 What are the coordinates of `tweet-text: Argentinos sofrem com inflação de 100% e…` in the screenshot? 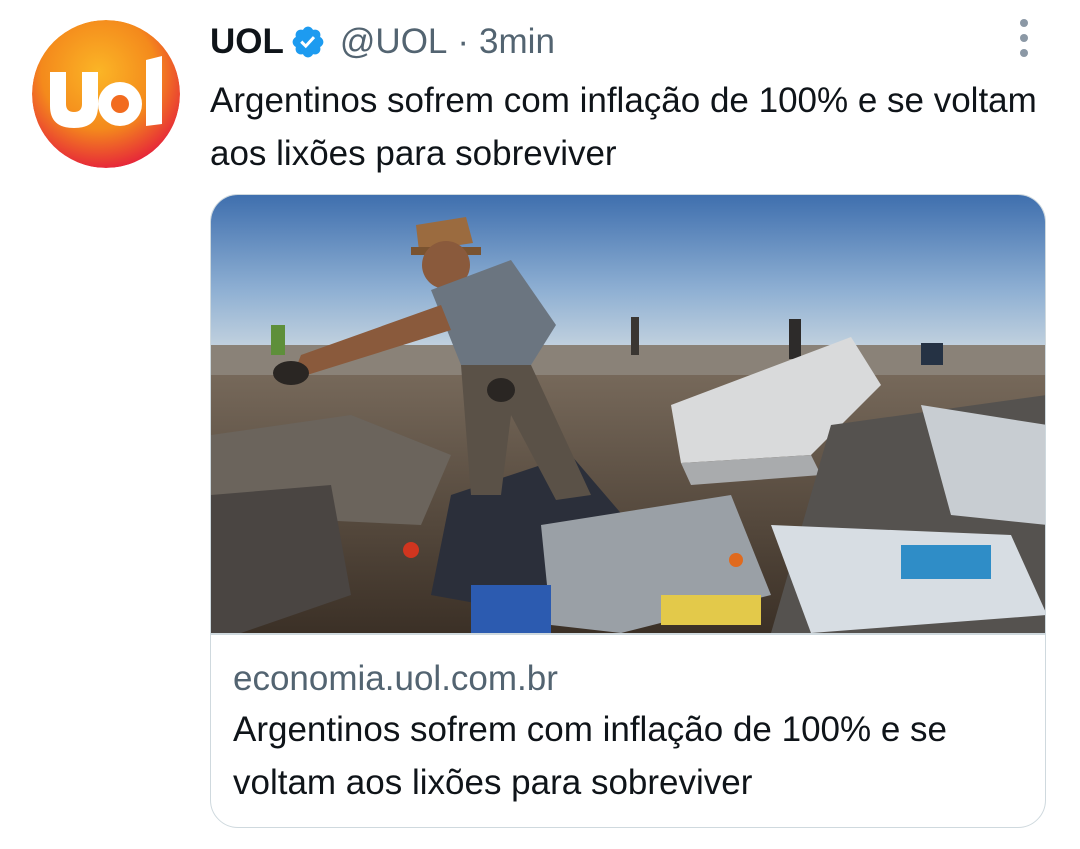 It's located at (623, 127).